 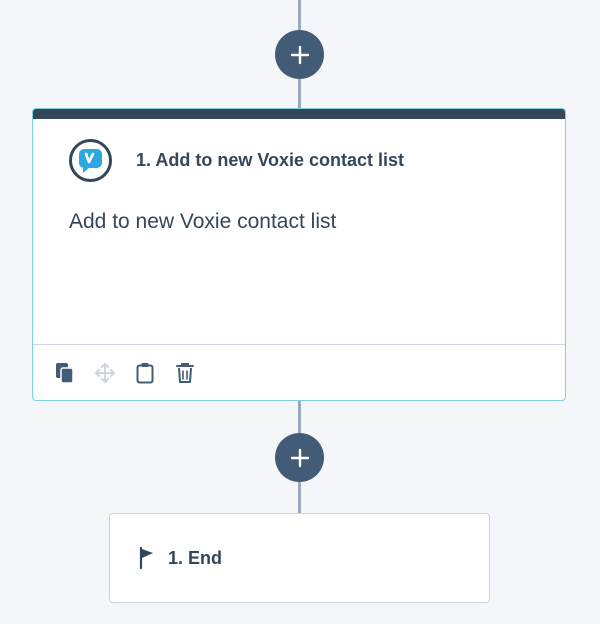 I want to click on card-toolbar, so click(x=299, y=372).